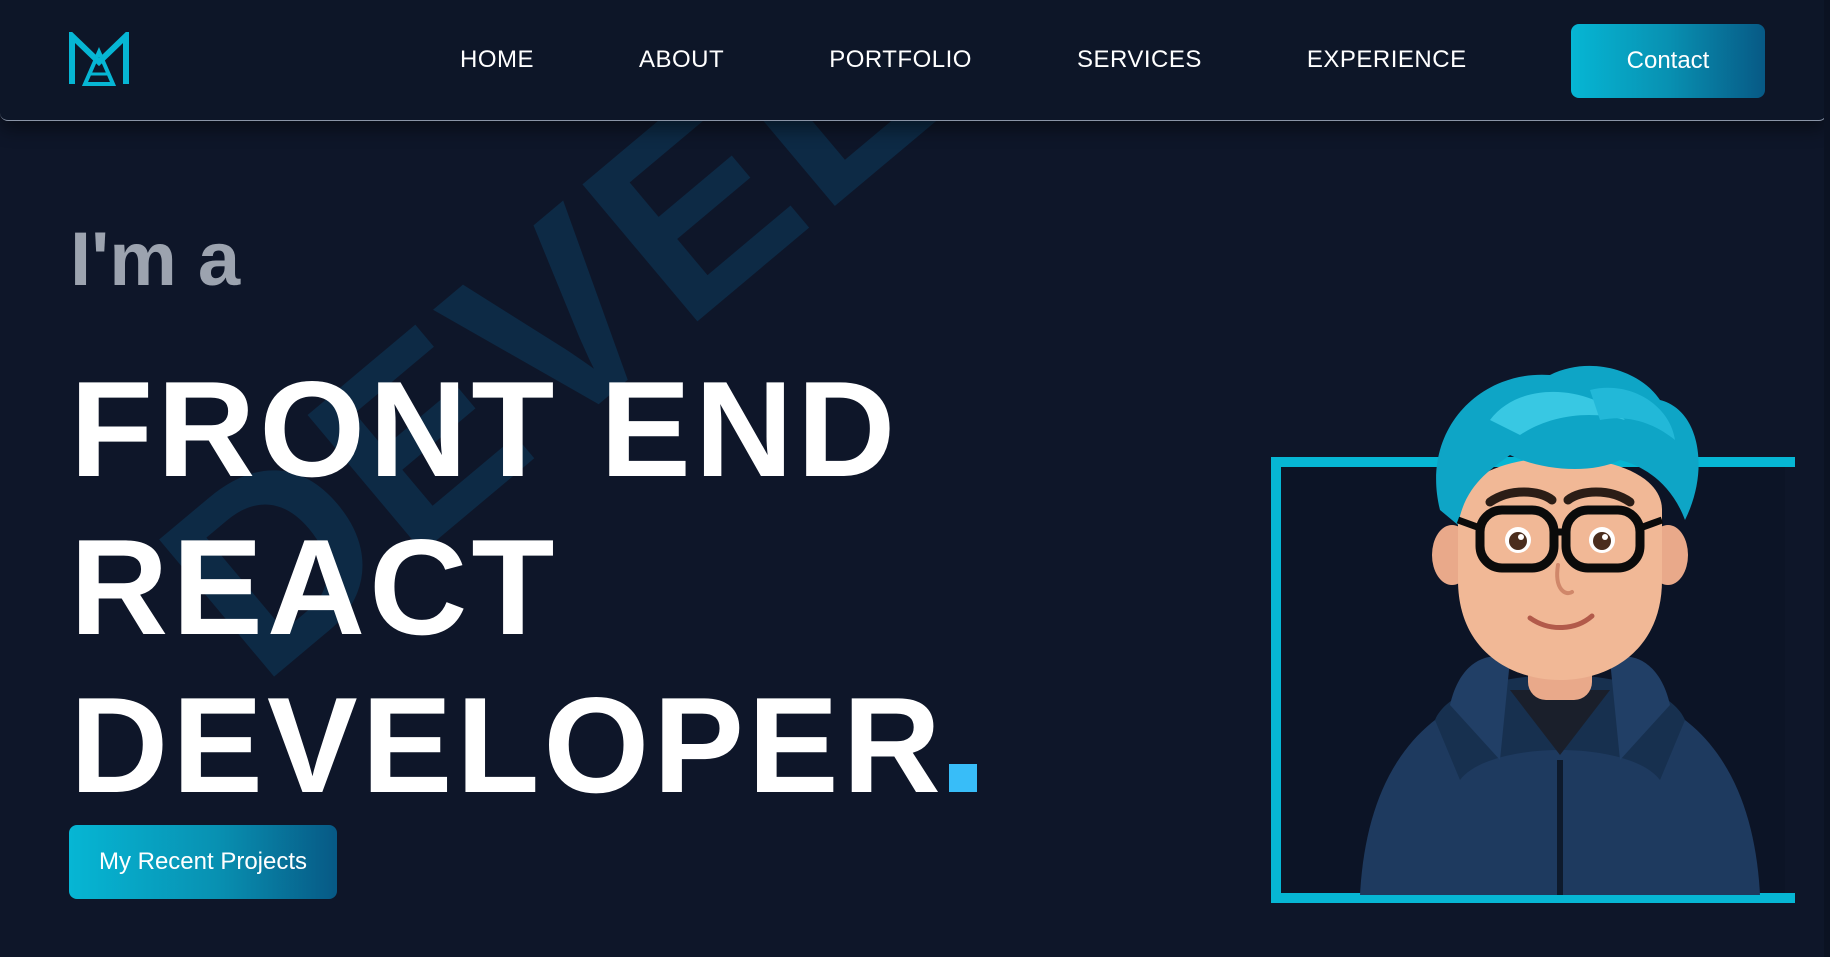 The image size is (1830, 957). I want to click on nav-item-about: ABOUT, so click(681, 60).